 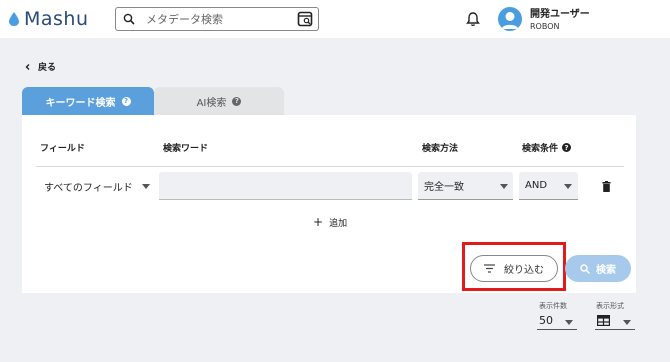 I want to click on logo-text: Mashu, so click(x=56, y=19).